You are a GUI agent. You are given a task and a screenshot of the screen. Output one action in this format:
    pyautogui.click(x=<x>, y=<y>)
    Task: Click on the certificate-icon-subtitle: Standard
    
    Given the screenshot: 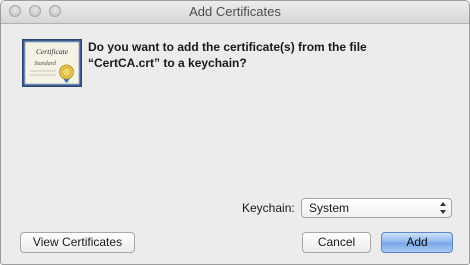 What is the action you would take?
    pyautogui.click(x=45, y=64)
    